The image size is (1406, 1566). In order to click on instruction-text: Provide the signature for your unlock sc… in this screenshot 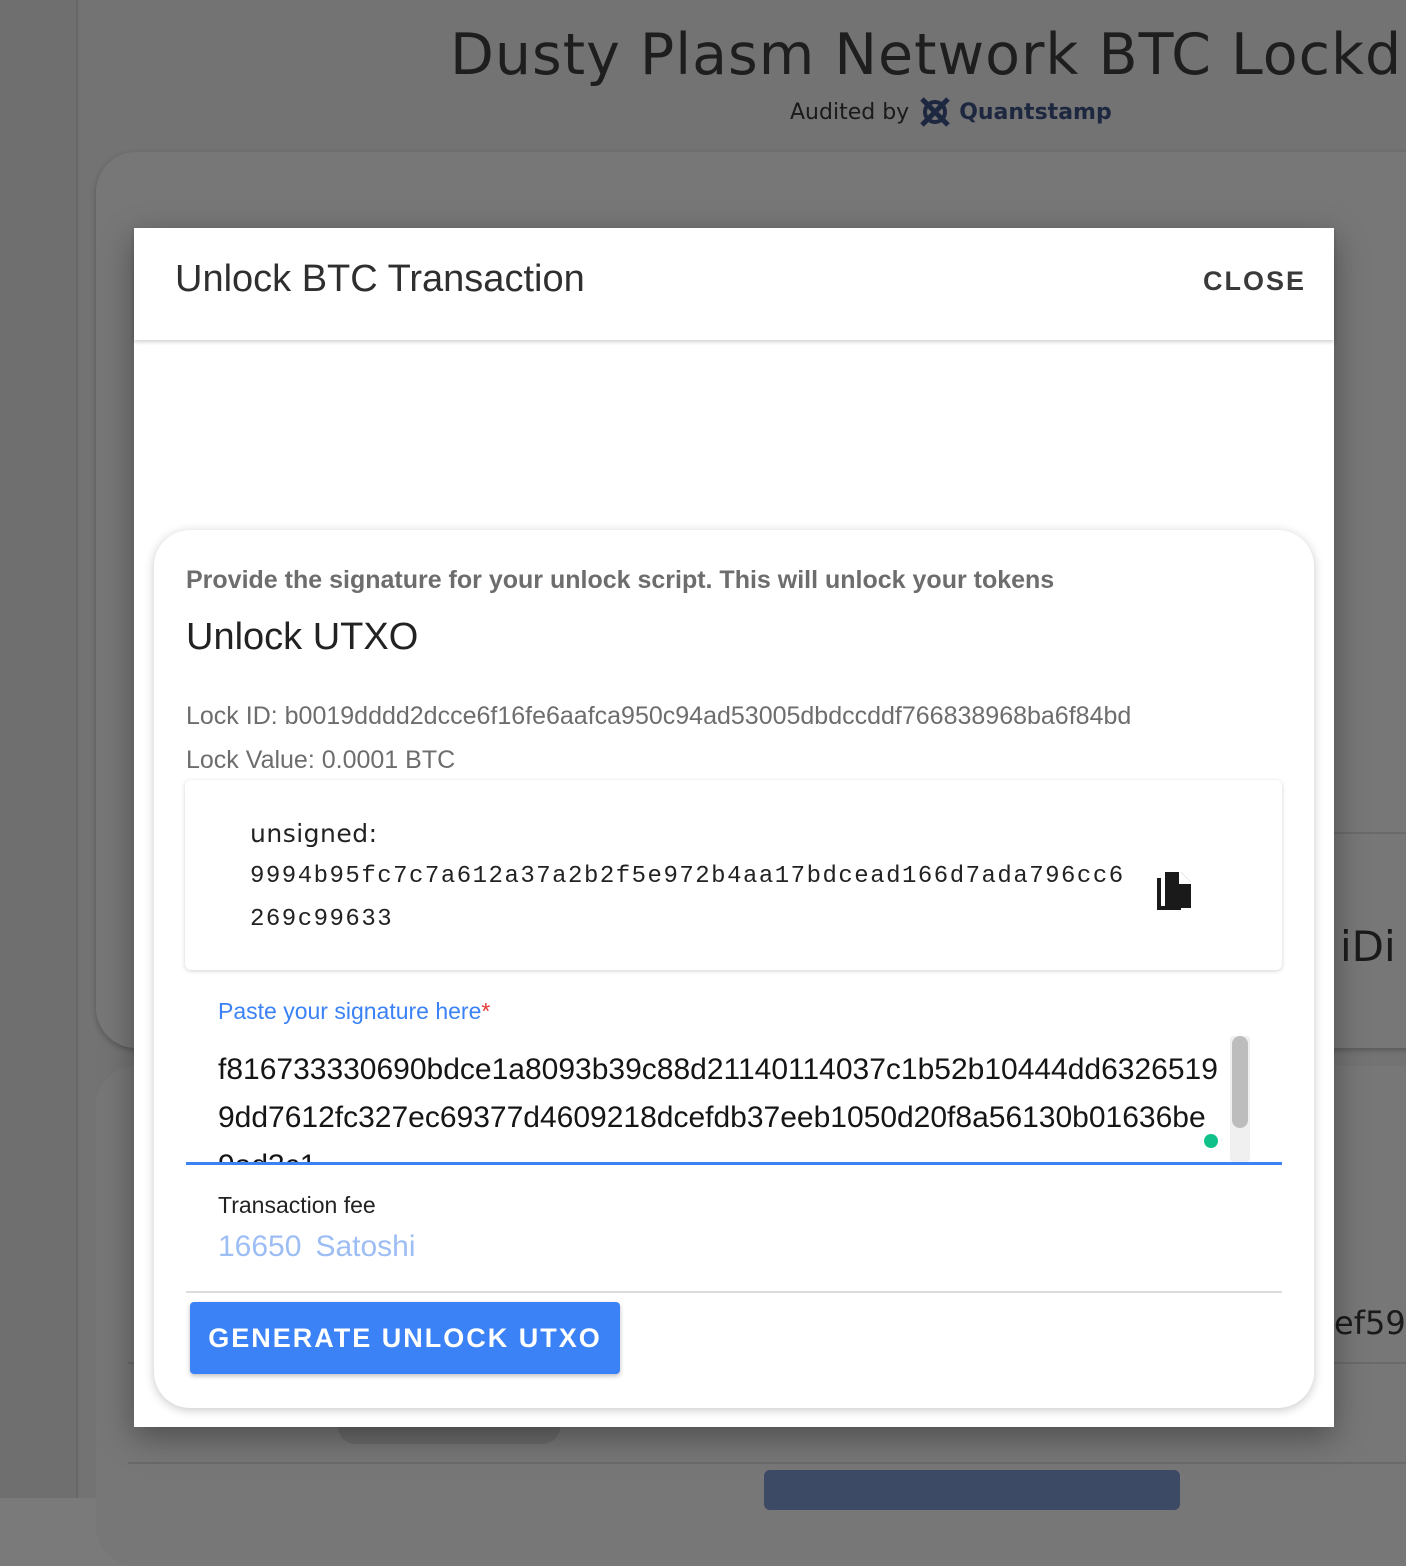, I will do `click(620, 580)`.